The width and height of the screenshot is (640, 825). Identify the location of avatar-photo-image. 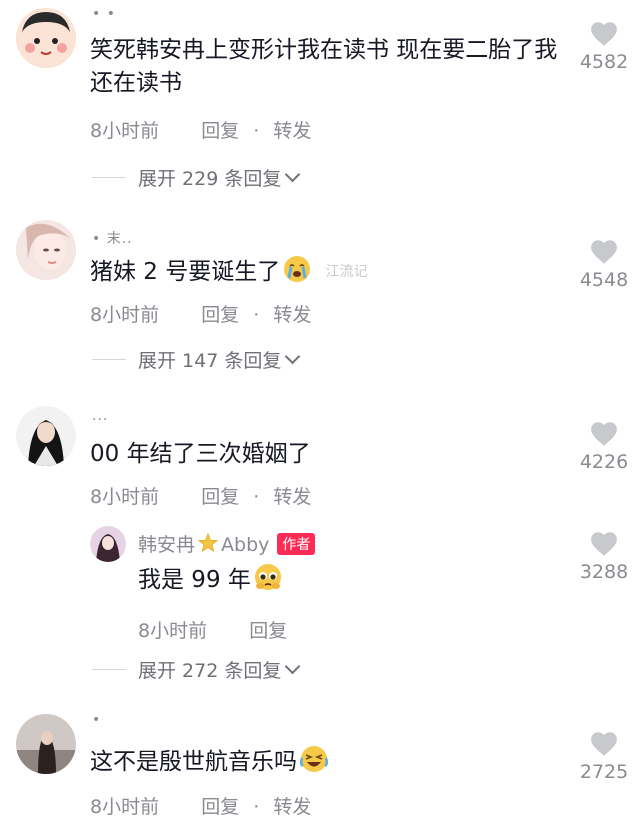
(46, 744).